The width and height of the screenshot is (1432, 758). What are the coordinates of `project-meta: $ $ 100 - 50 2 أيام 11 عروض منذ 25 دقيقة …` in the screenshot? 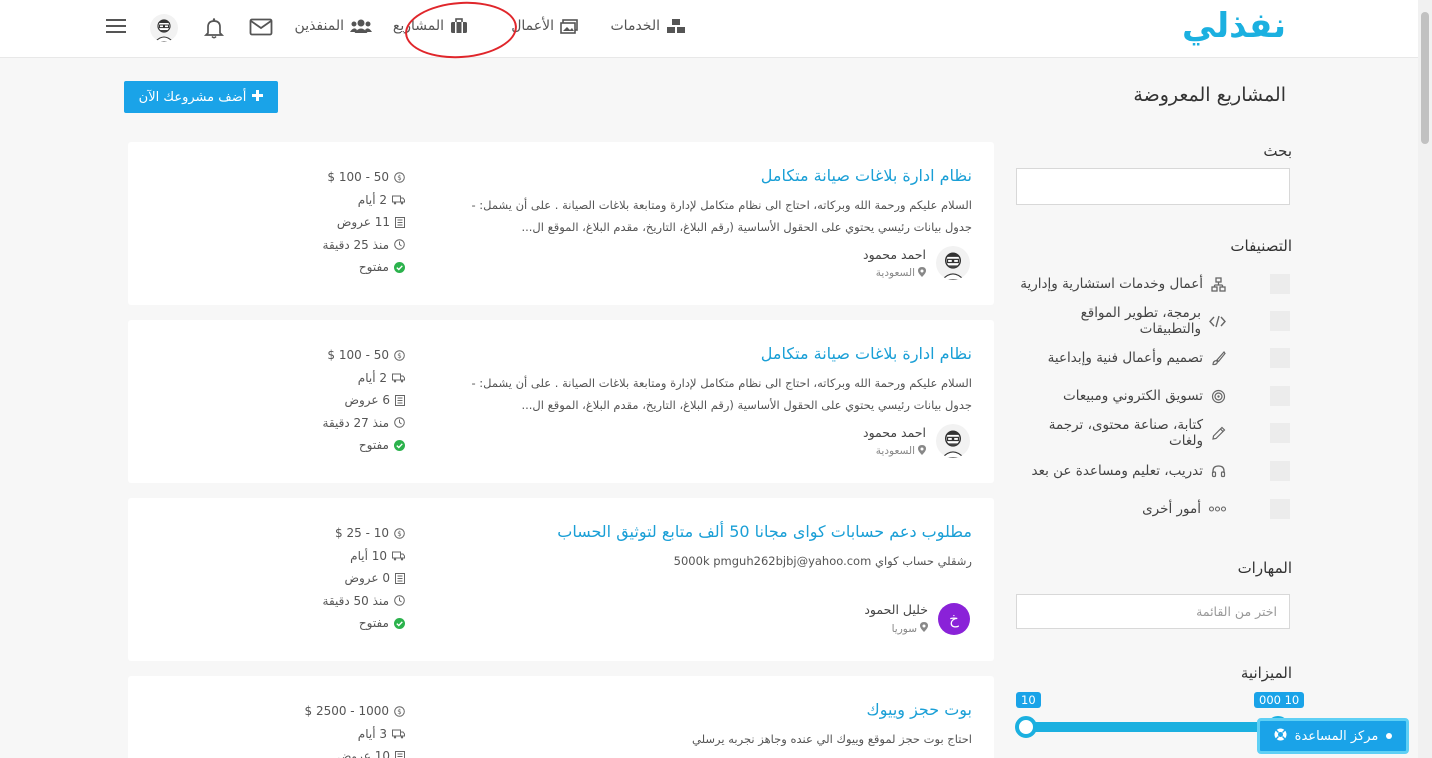 It's located at (335, 222).